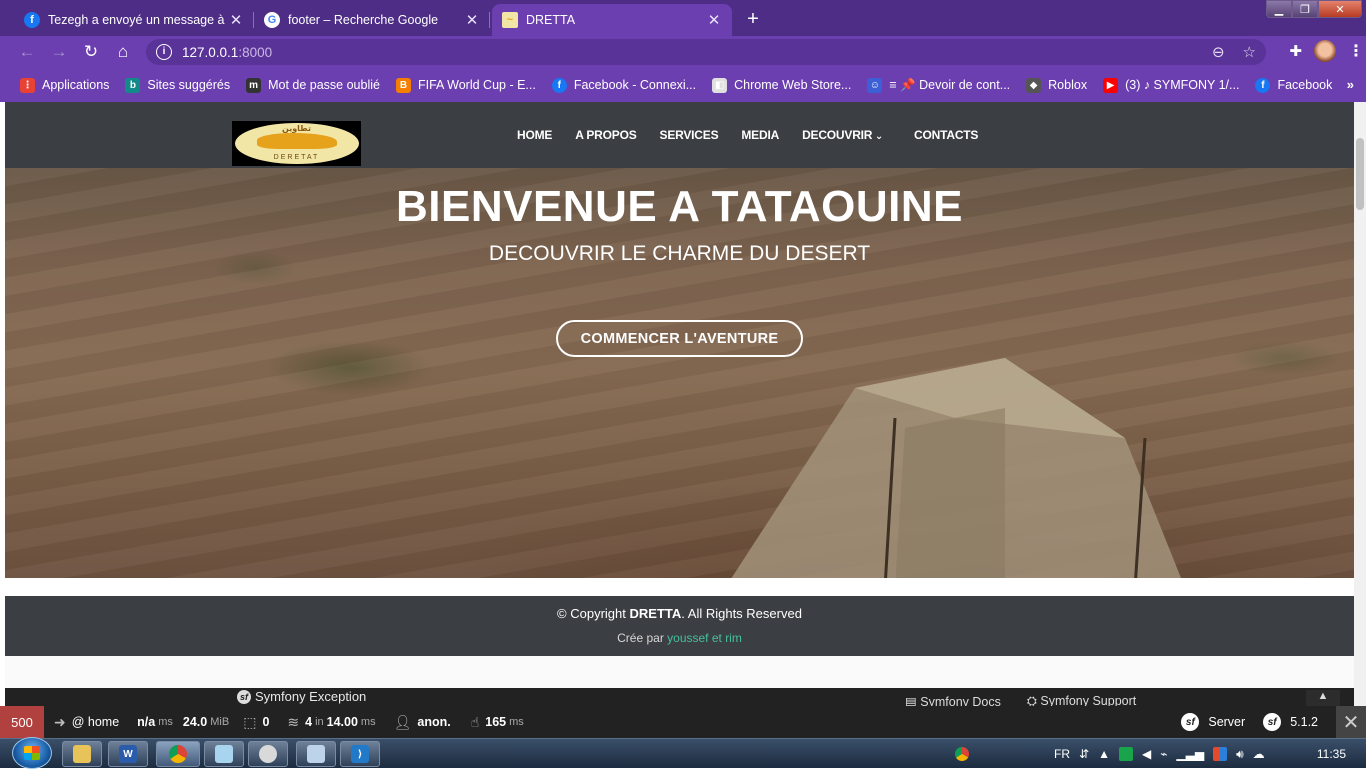 This screenshot has width=1366, height=769. Describe the element at coordinates (1360, 404) in the screenshot. I see `page-scrollbar` at that location.